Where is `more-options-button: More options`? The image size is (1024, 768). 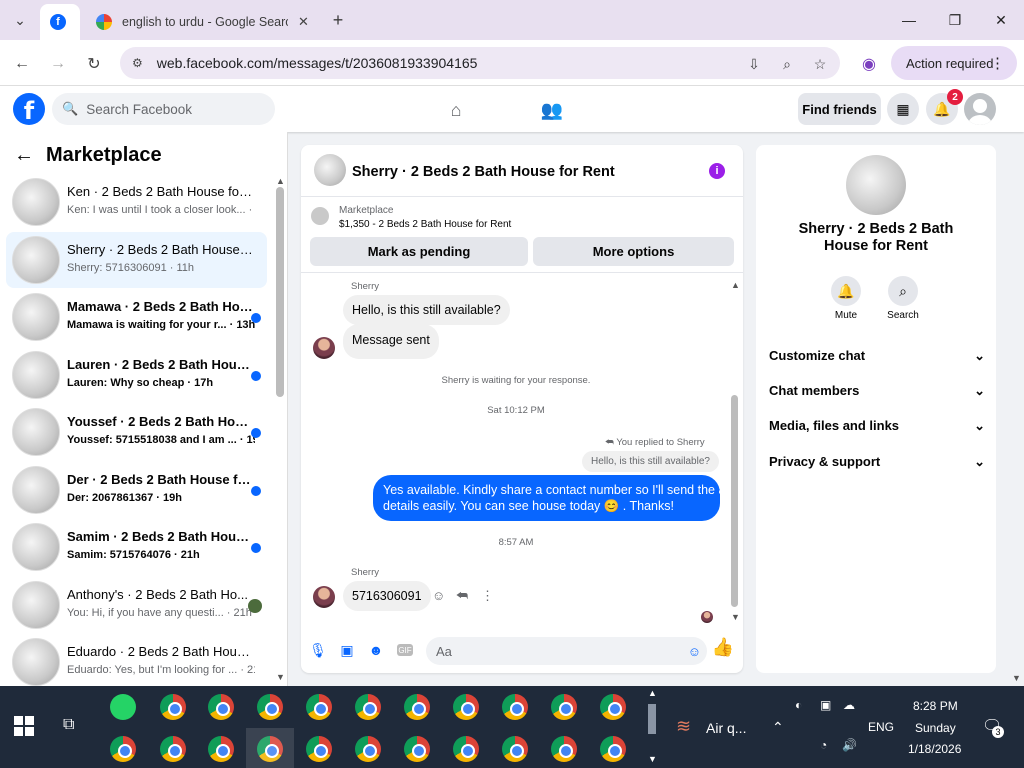
more-options-button: More options is located at coordinates (633, 251).